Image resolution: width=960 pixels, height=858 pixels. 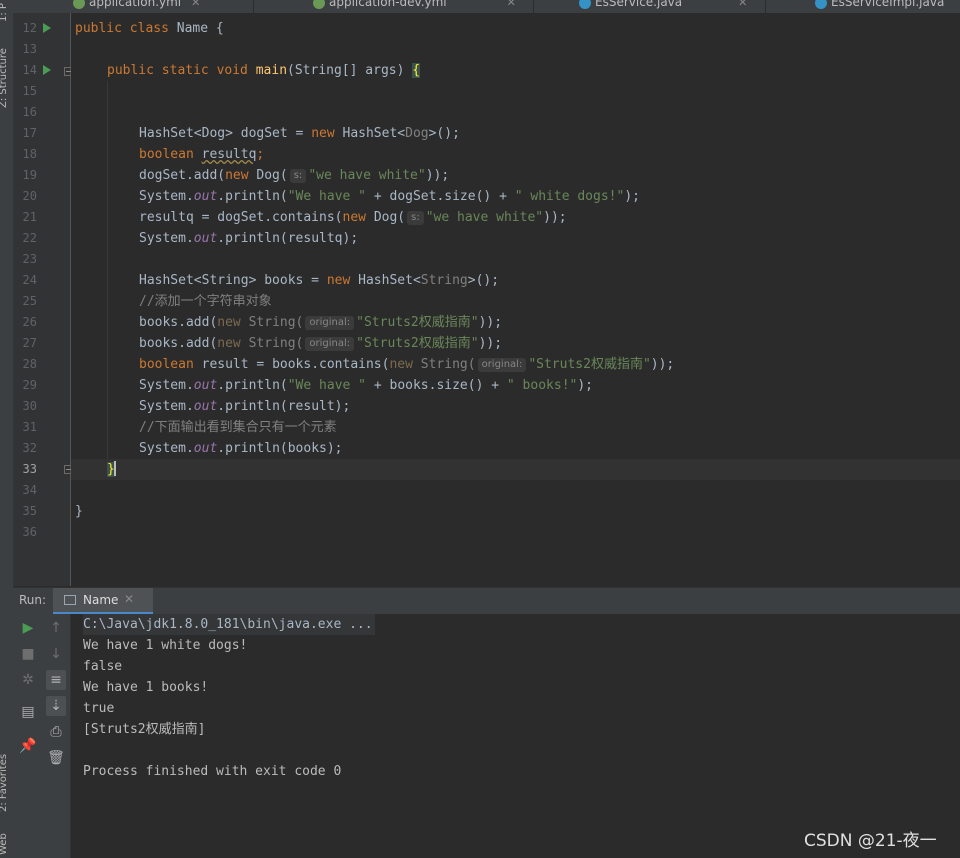 What do you see at coordinates (249, 238) in the screenshot?
I see `code-line-22: System.out.println(resultq);` at bounding box center [249, 238].